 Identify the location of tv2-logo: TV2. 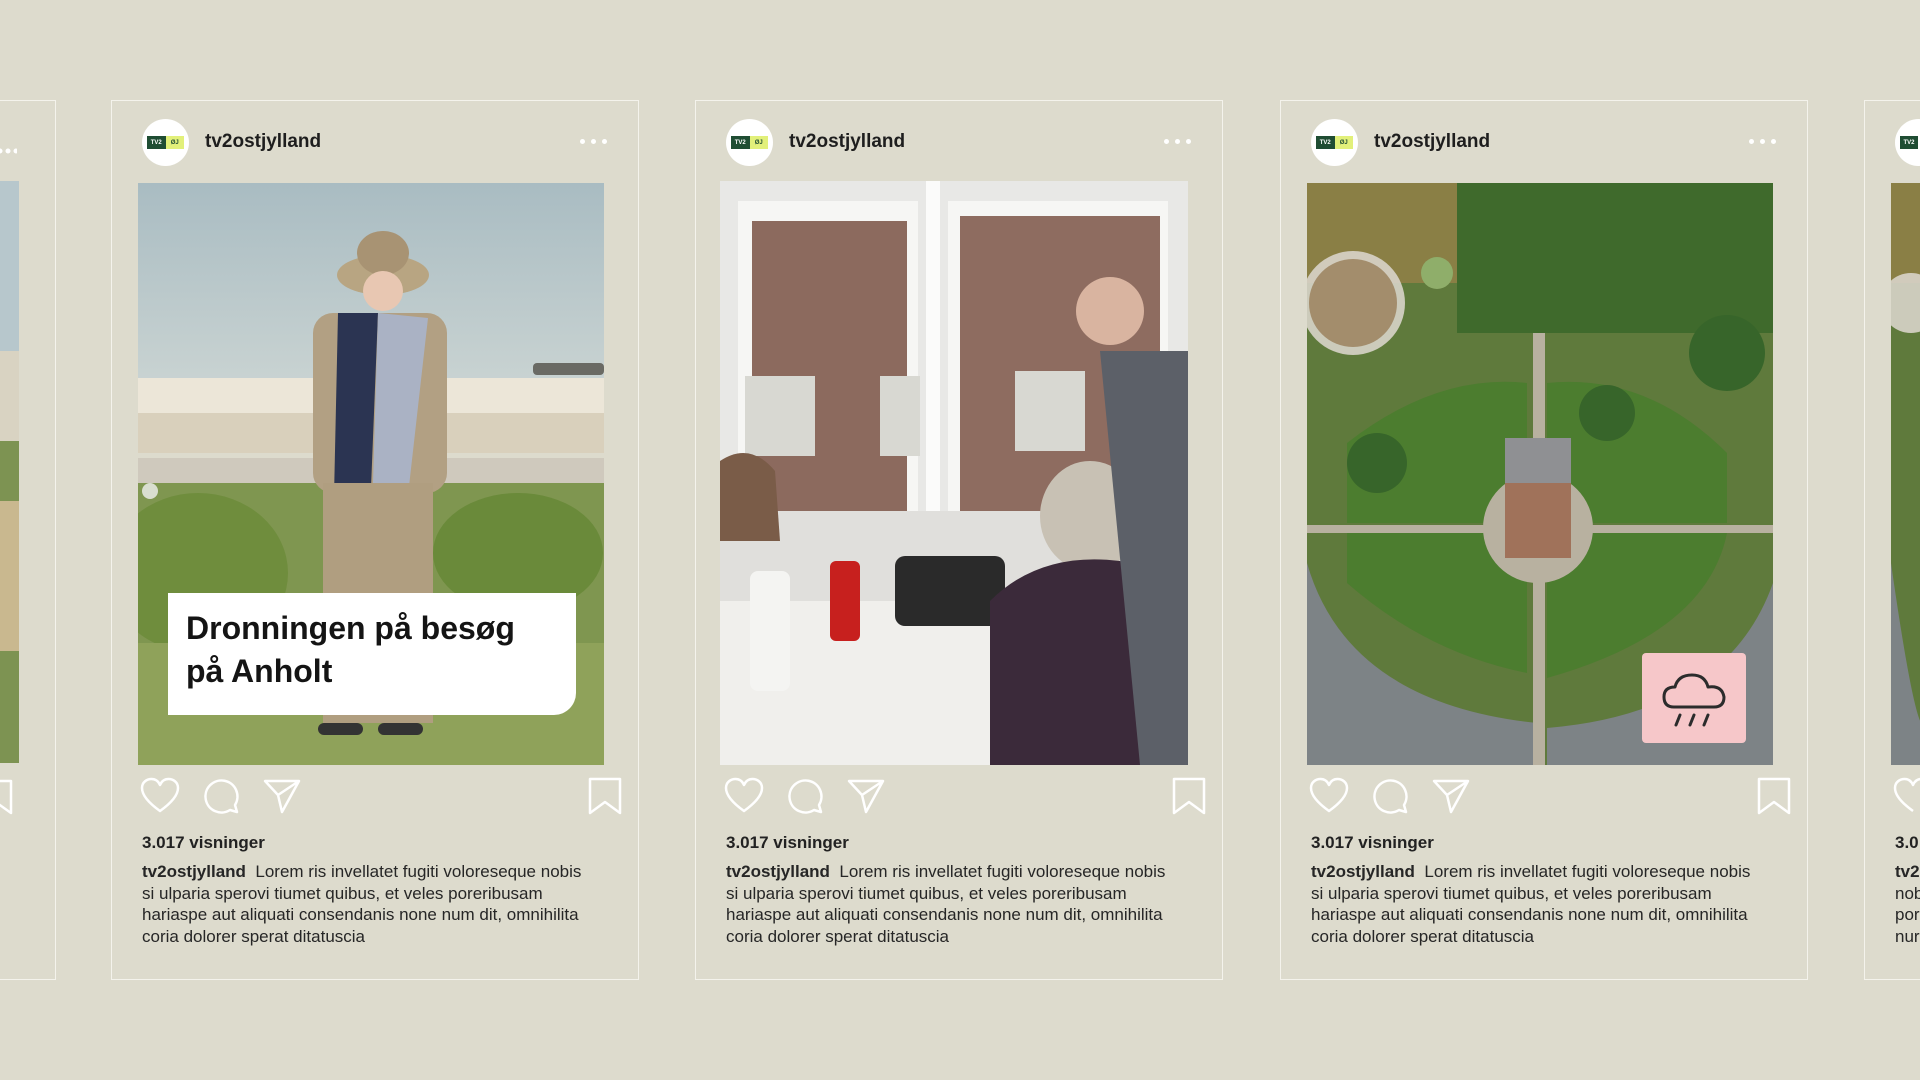
(1909, 142).